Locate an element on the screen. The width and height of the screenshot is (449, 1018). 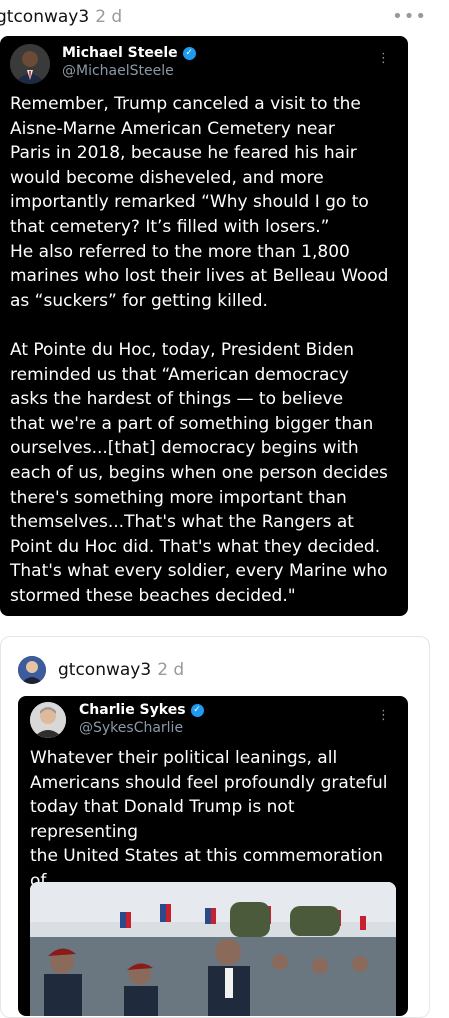
tweet-author-handle: @MichaelSteele is located at coordinates (118, 71).